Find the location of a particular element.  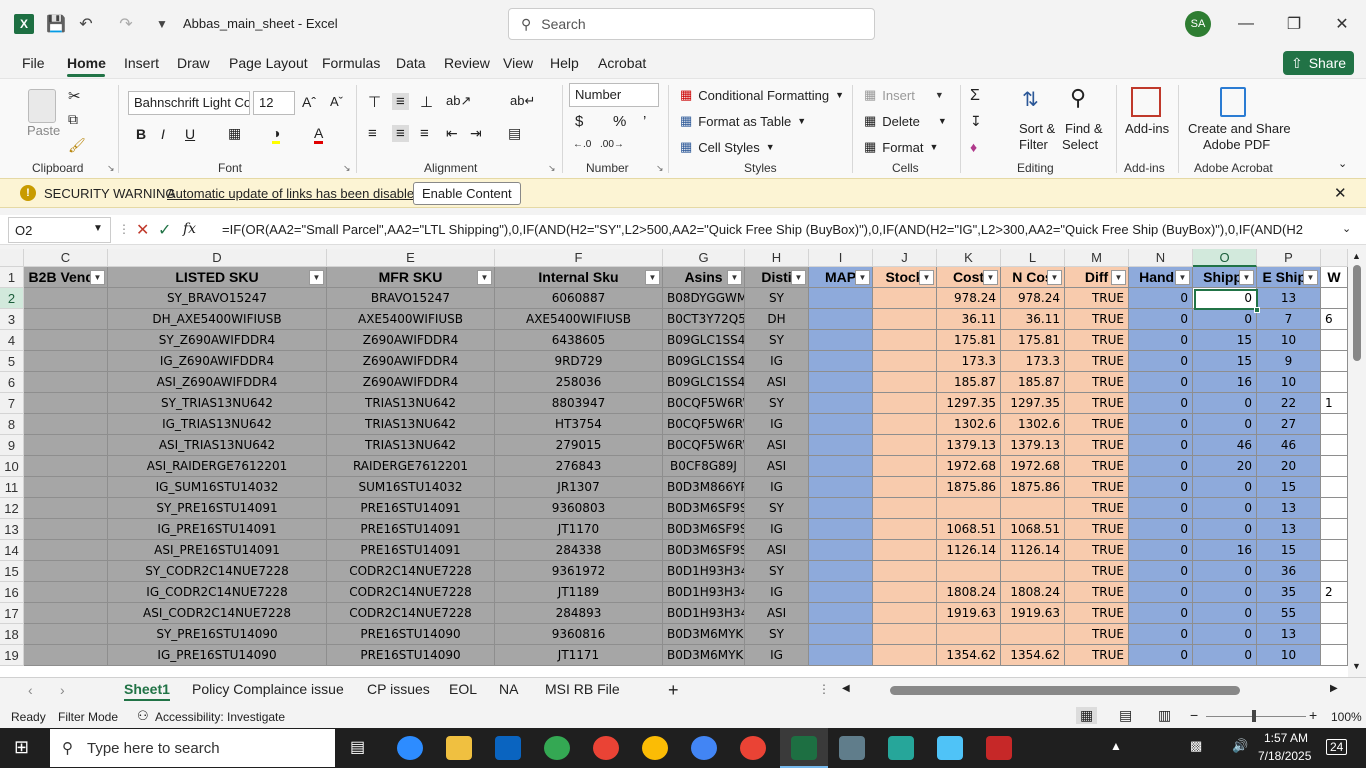

adobe-pdf-icon is located at coordinates (1233, 102).